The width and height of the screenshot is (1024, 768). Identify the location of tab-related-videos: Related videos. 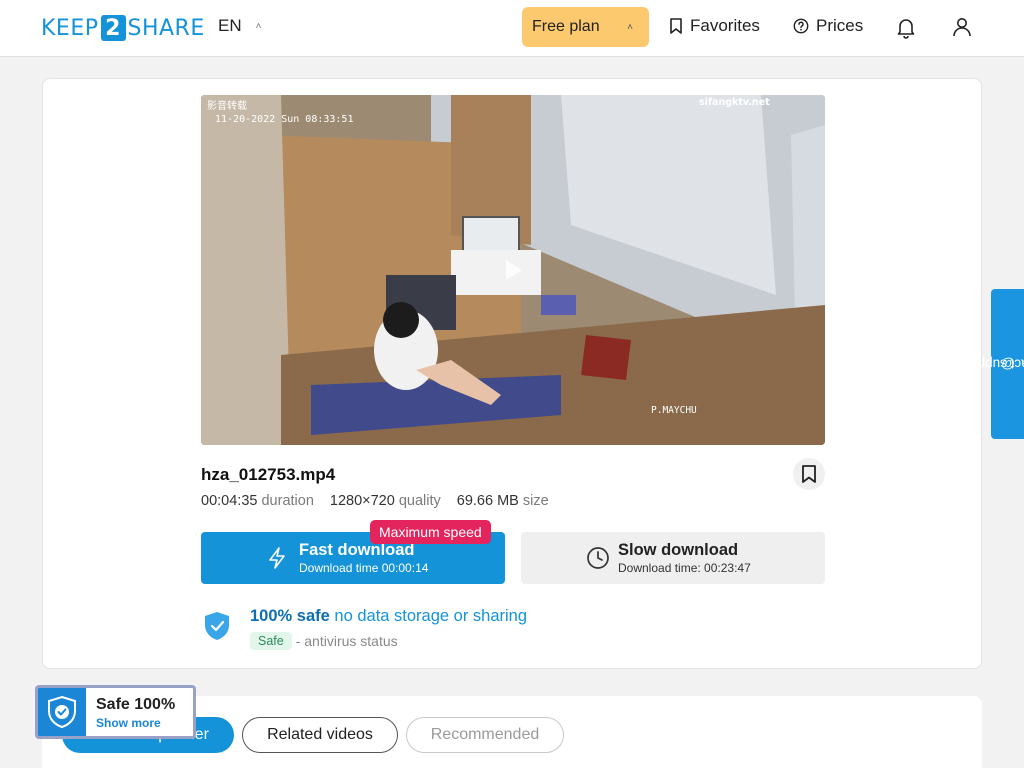
(320, 735).